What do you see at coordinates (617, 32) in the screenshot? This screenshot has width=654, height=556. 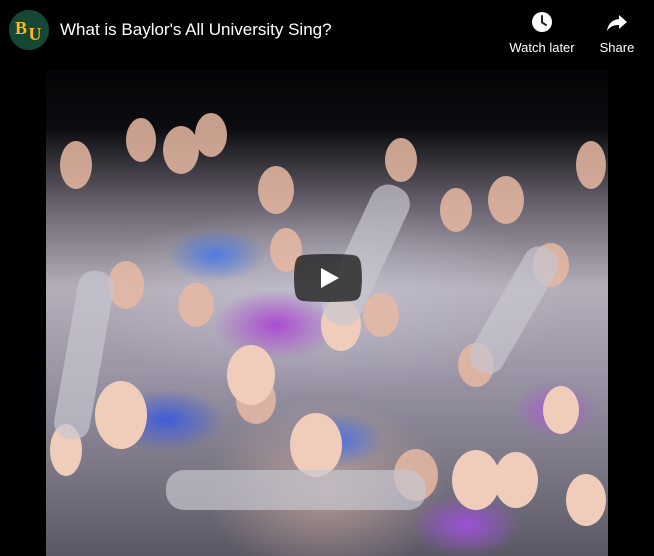 I see `share-button: Share` at bounding box center [617, 32].